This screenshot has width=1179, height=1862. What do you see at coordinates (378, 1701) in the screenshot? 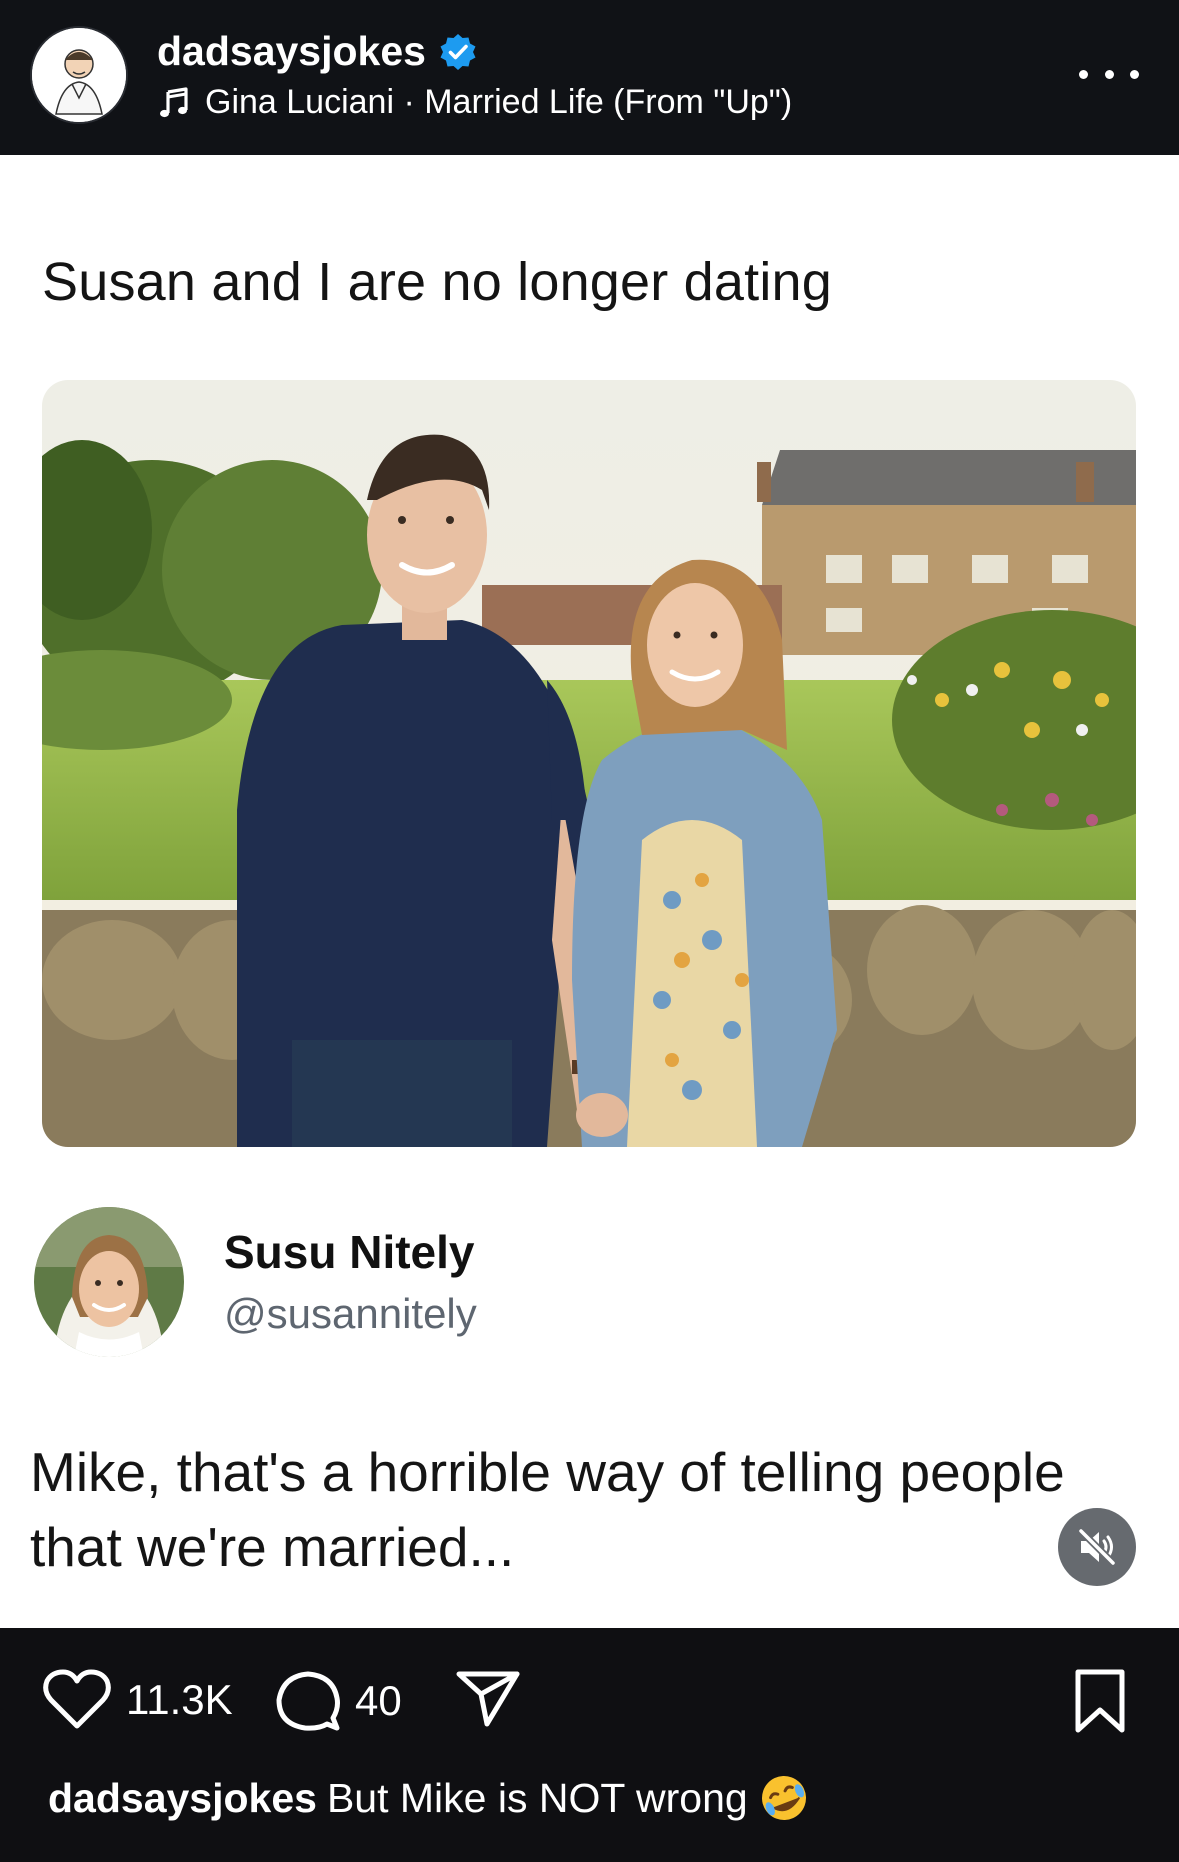
I see `comment-count: 40` at bounding box center [378, 1701].